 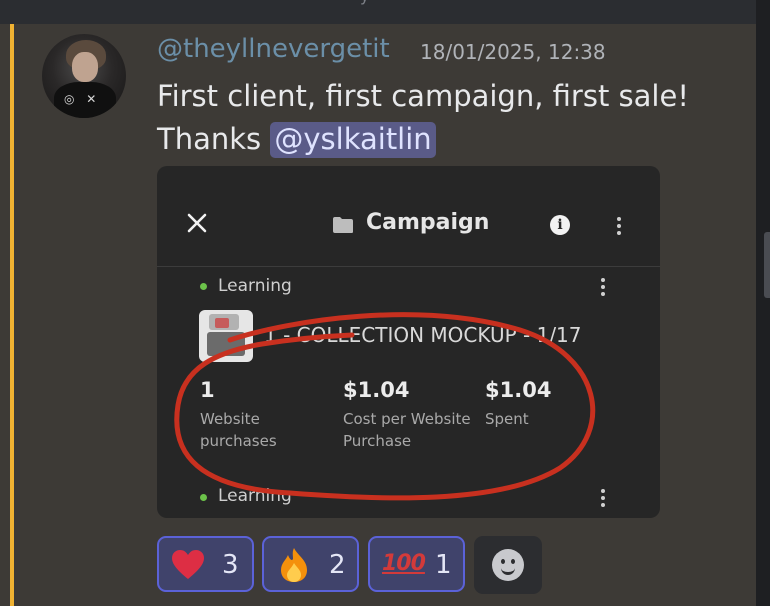 What do you see at coordinates (378, 12) in the screenshot?
I see `top-bar: y` at bounding box center [378, 12].